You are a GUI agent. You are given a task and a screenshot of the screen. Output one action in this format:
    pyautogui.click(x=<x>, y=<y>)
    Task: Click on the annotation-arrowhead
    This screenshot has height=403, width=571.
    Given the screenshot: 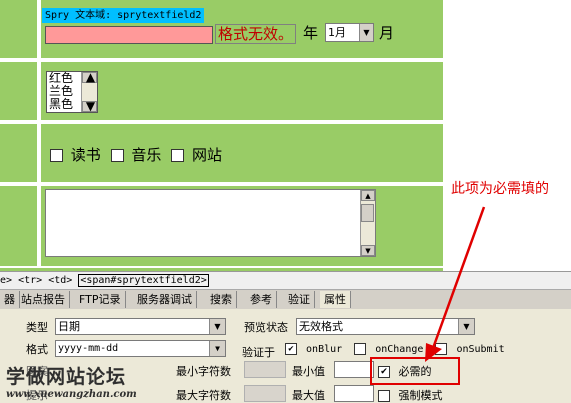 What is the action you would take?
    pyautogui.click(x=433, y=352)
    